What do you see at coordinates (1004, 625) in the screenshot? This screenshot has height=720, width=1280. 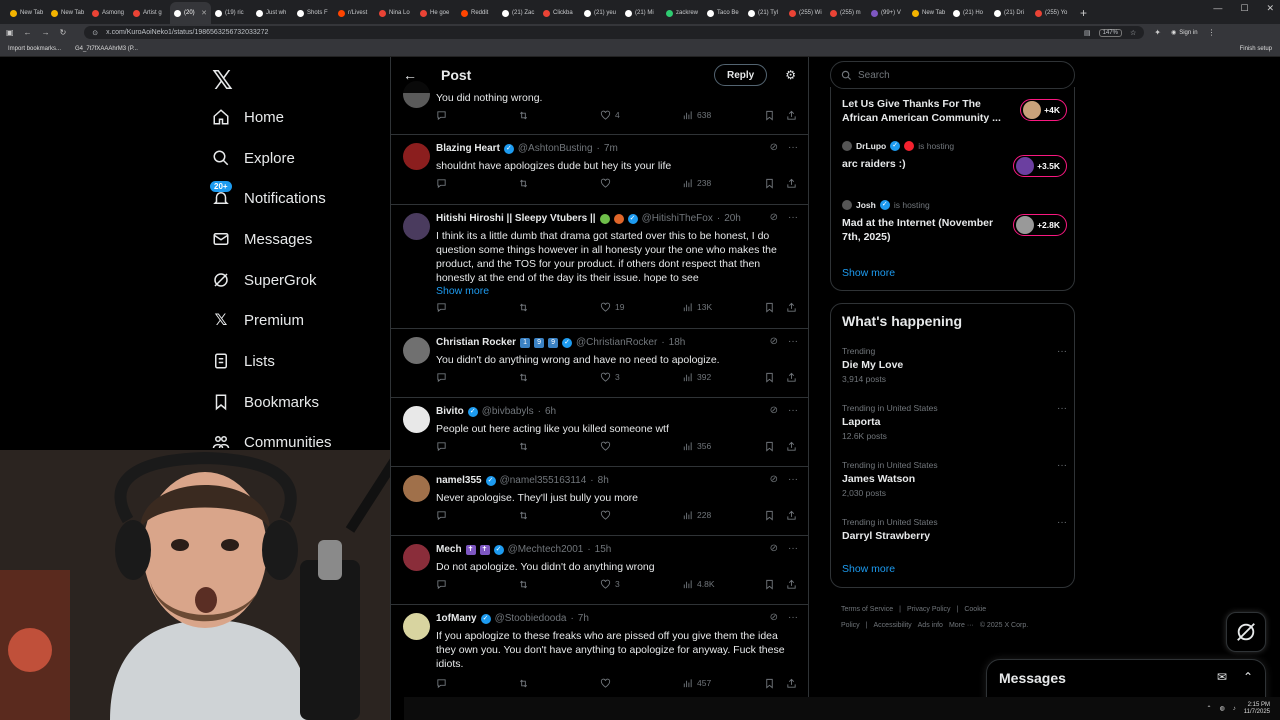 I see `footer-link: © 2025 X Corp.` at bounding box center [1004, 625].